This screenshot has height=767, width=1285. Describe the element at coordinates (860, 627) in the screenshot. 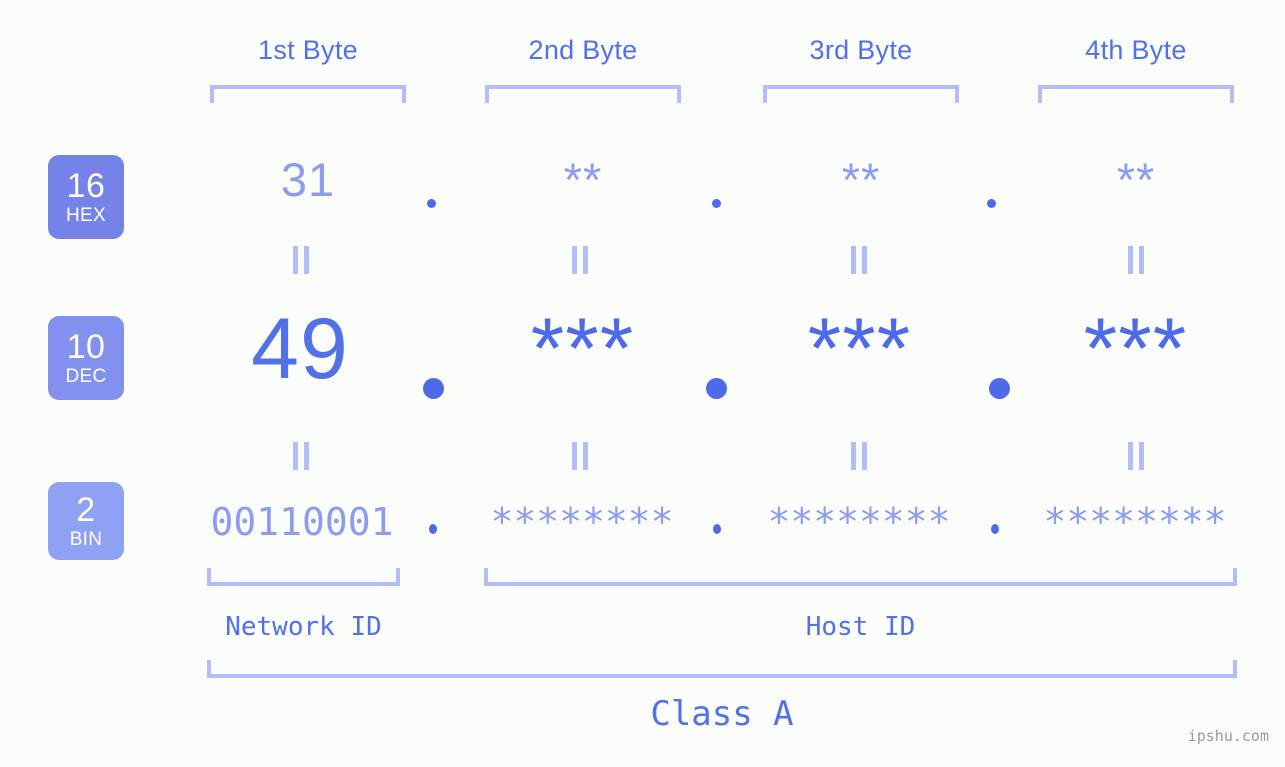

I see `host-id-label: Host ID` at that location.